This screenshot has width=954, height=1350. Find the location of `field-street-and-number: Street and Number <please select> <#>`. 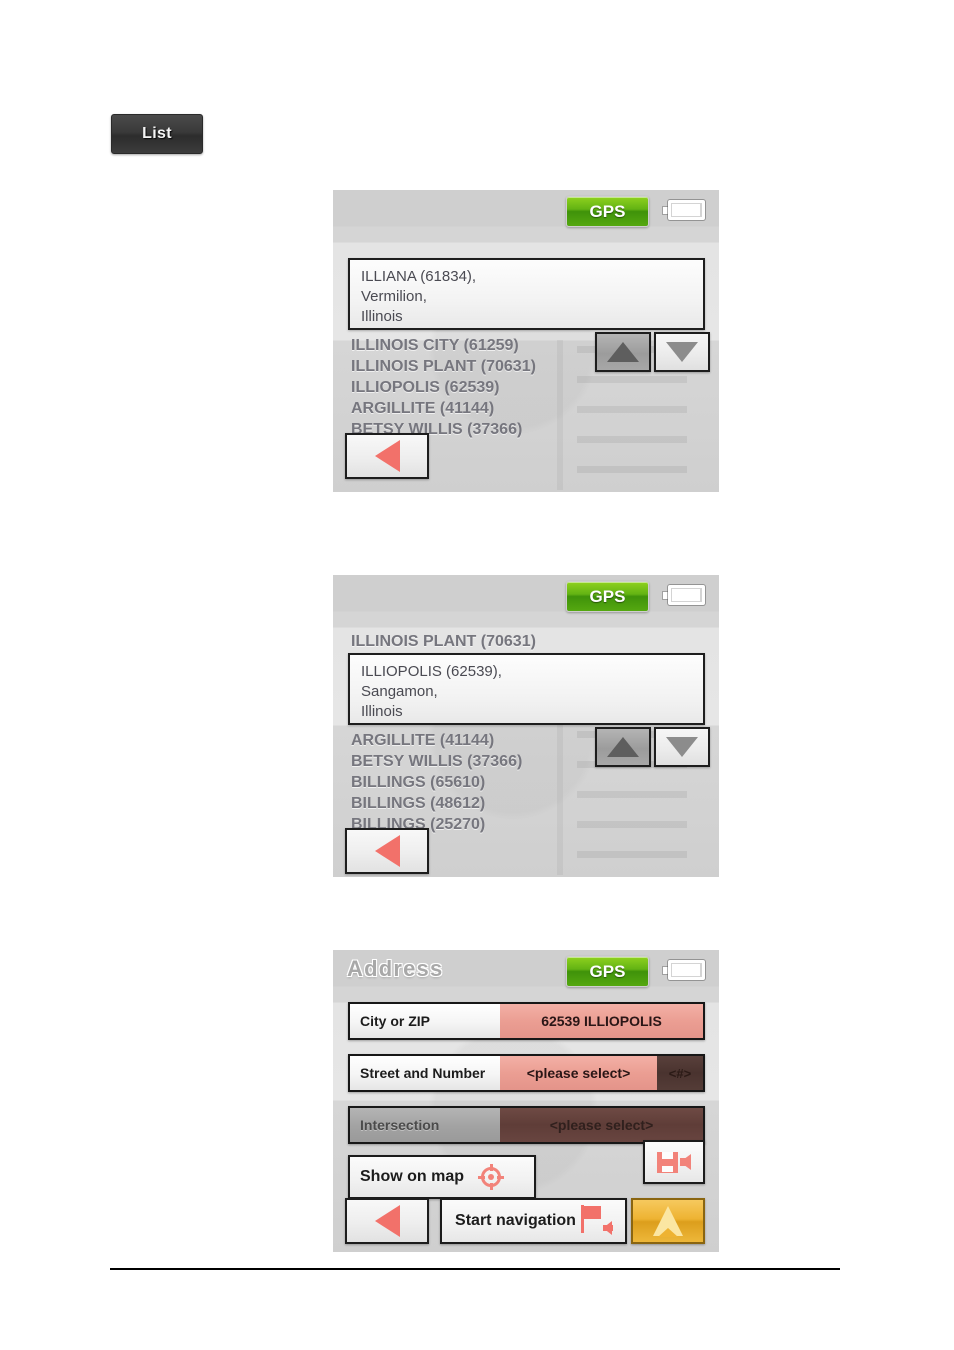

field-street-and-number: Street and Number <please select> <#> is located at coordinates (526, 1073).